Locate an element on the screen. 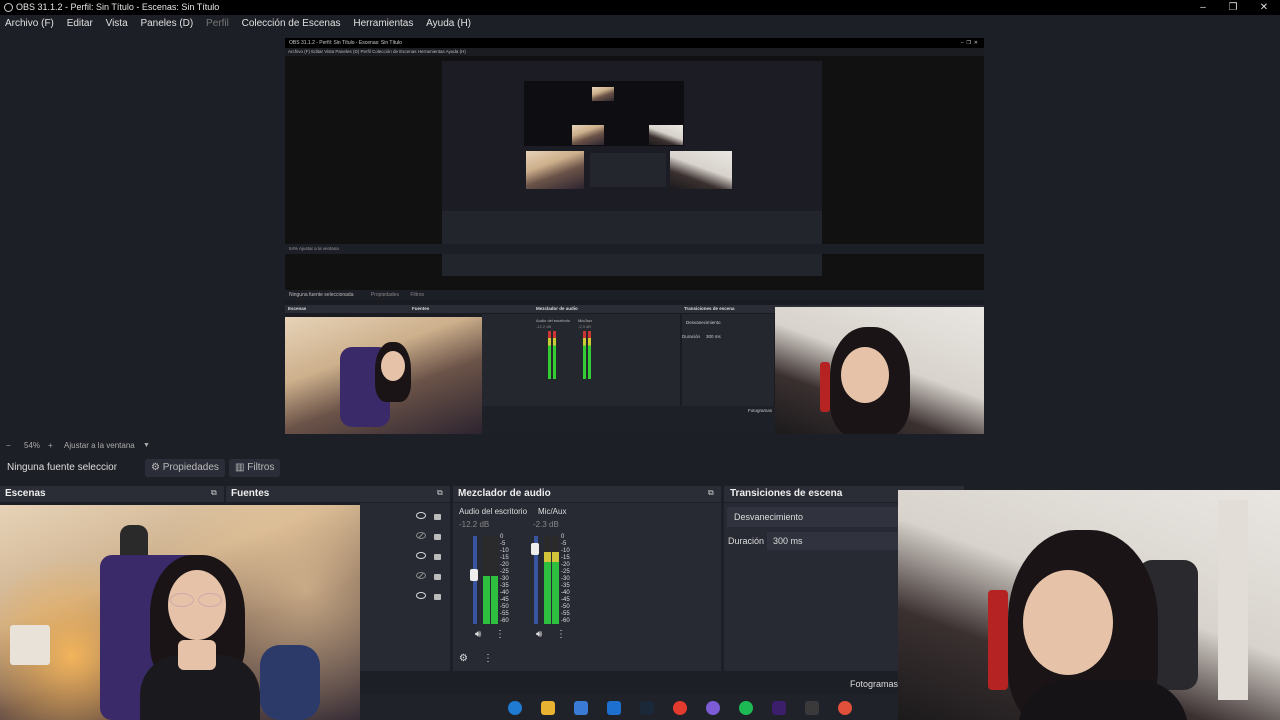 The width and height of the screenshot is (1280, 720). volume-handle-desktop is located at coordinates (474, 575).